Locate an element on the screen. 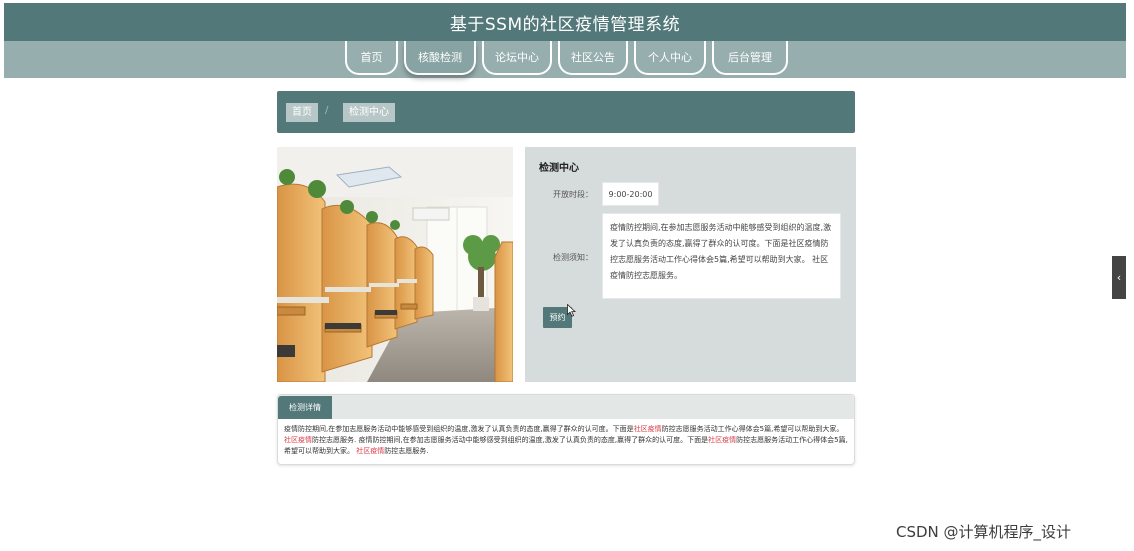  nav-item-label: 论坛中心 is located at coordinates (517, 57).